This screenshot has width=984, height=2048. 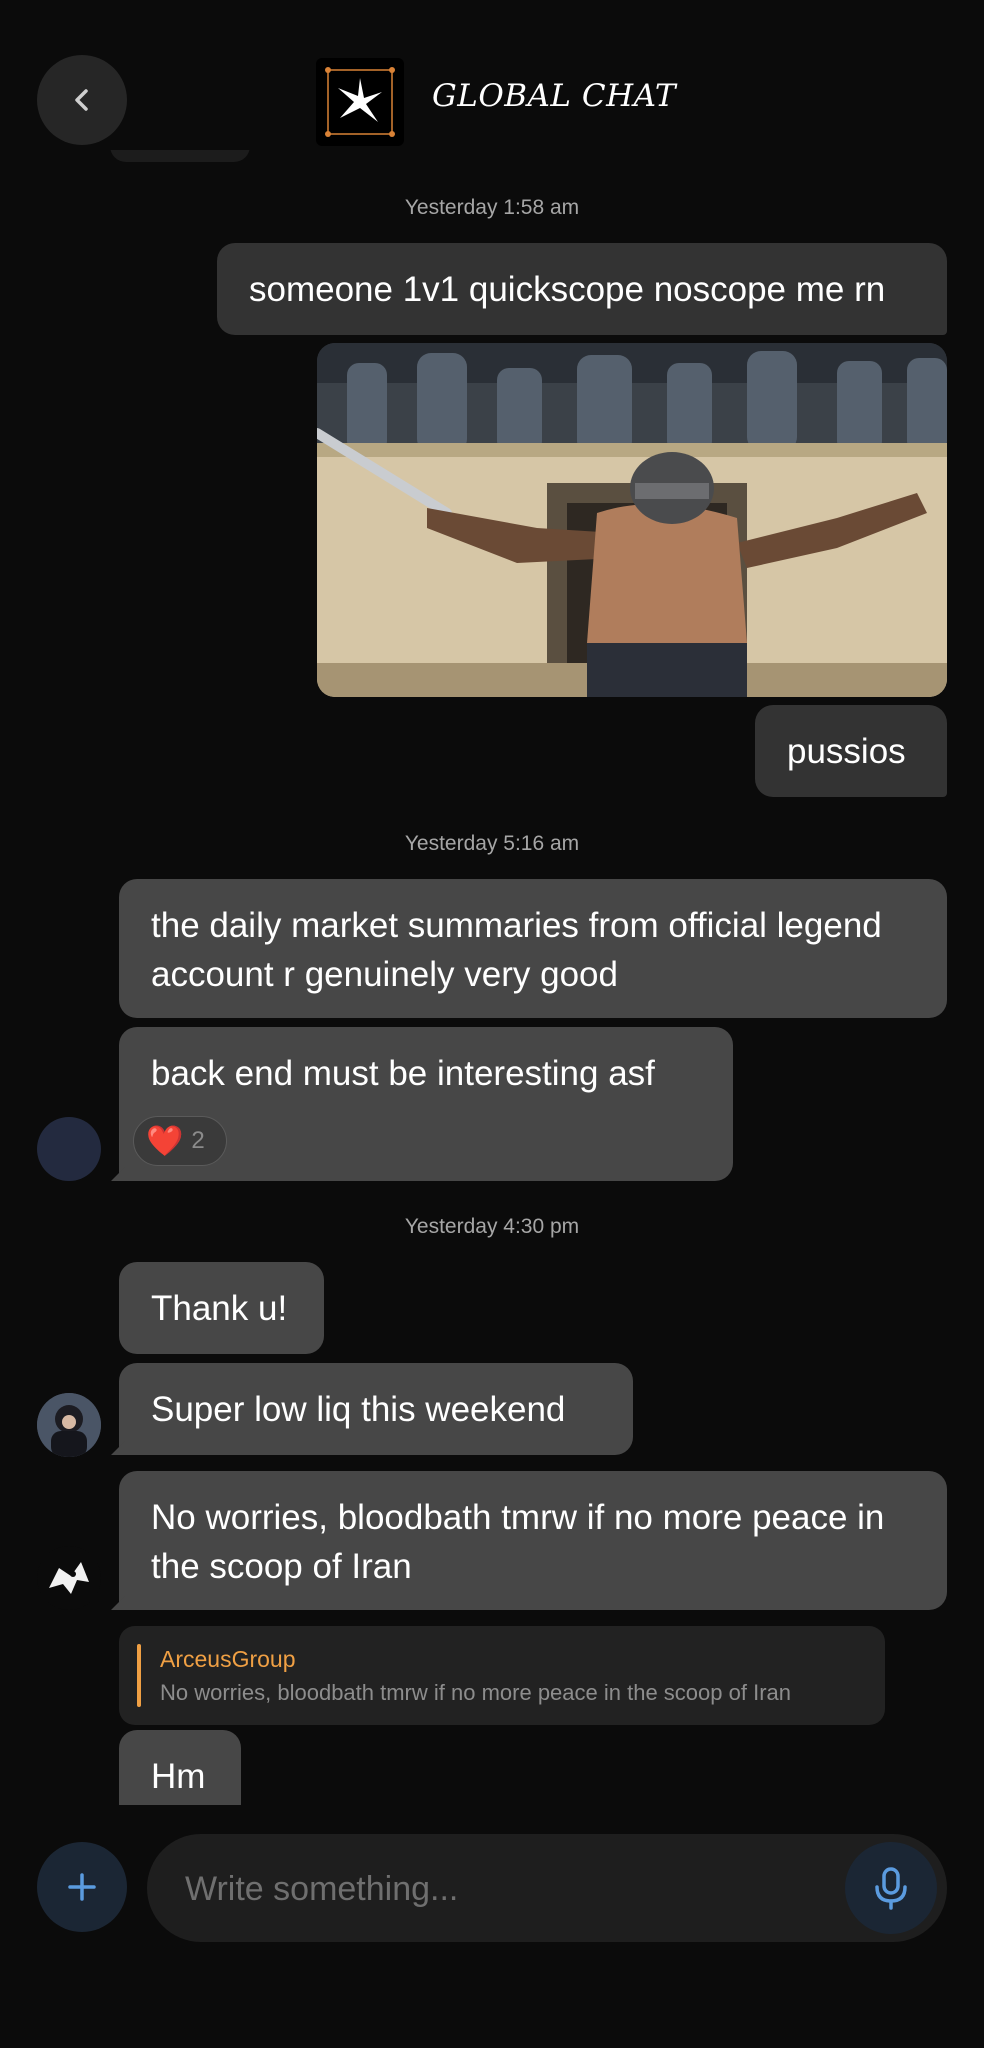 I want to click on back-button, so click(x=82, y=100).